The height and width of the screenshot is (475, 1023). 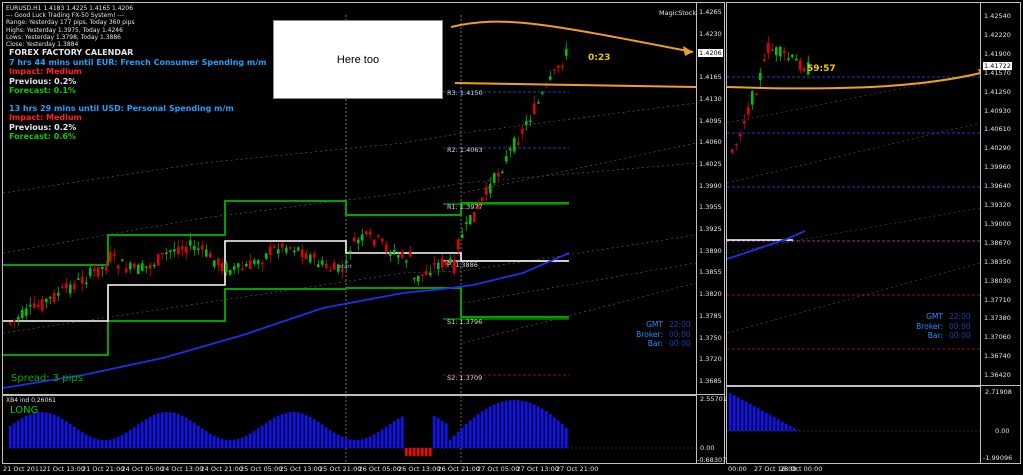 I want to click on left-price-tick: 1.3785, so click(x=710, y=315).